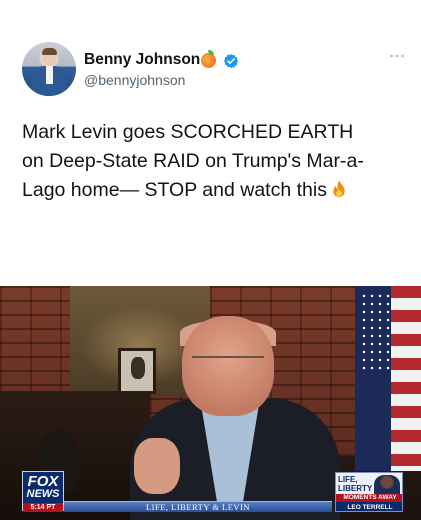  Describe the element at coordinates (174, 190) in the screenshot. I see `tweet-text-line-content: Lago home— STOP and watch this` at that location.